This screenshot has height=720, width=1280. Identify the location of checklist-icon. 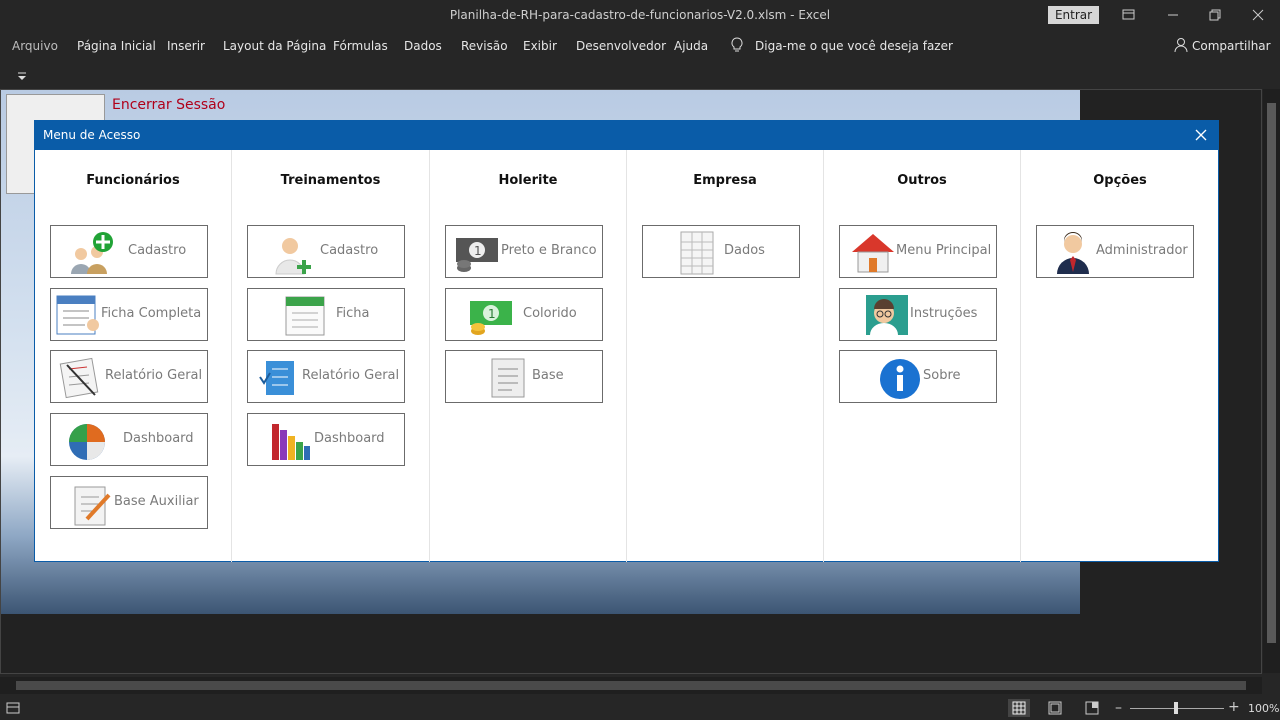
(281, 378).